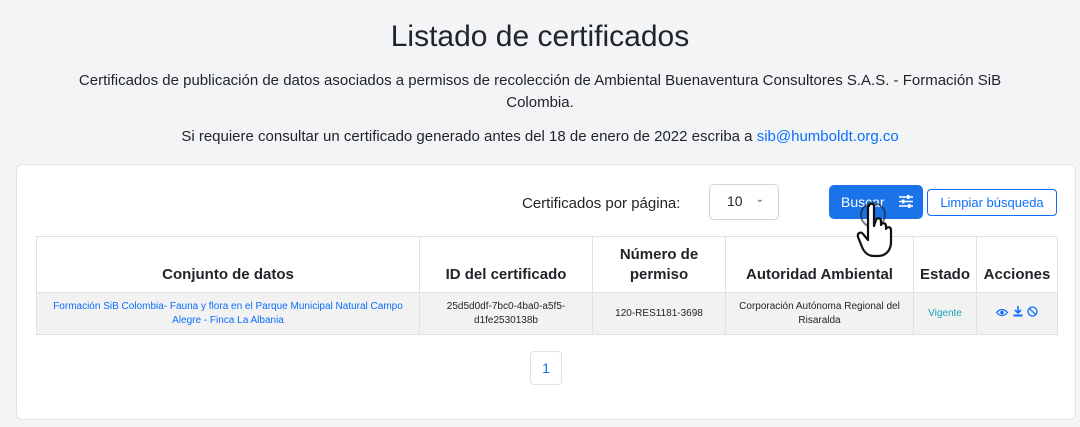  What do you see at coordinates (546, 368) in the screenshot?
I see `pagination-page-1: 1` at bounding box center [546, 368].